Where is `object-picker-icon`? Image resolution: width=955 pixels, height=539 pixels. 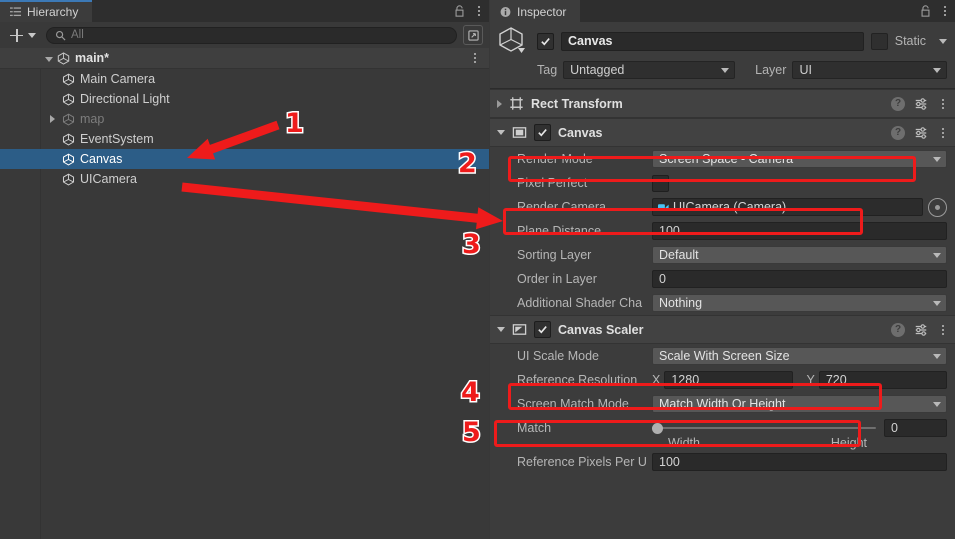 object-picker-icon is located at coordinates (937, 207).